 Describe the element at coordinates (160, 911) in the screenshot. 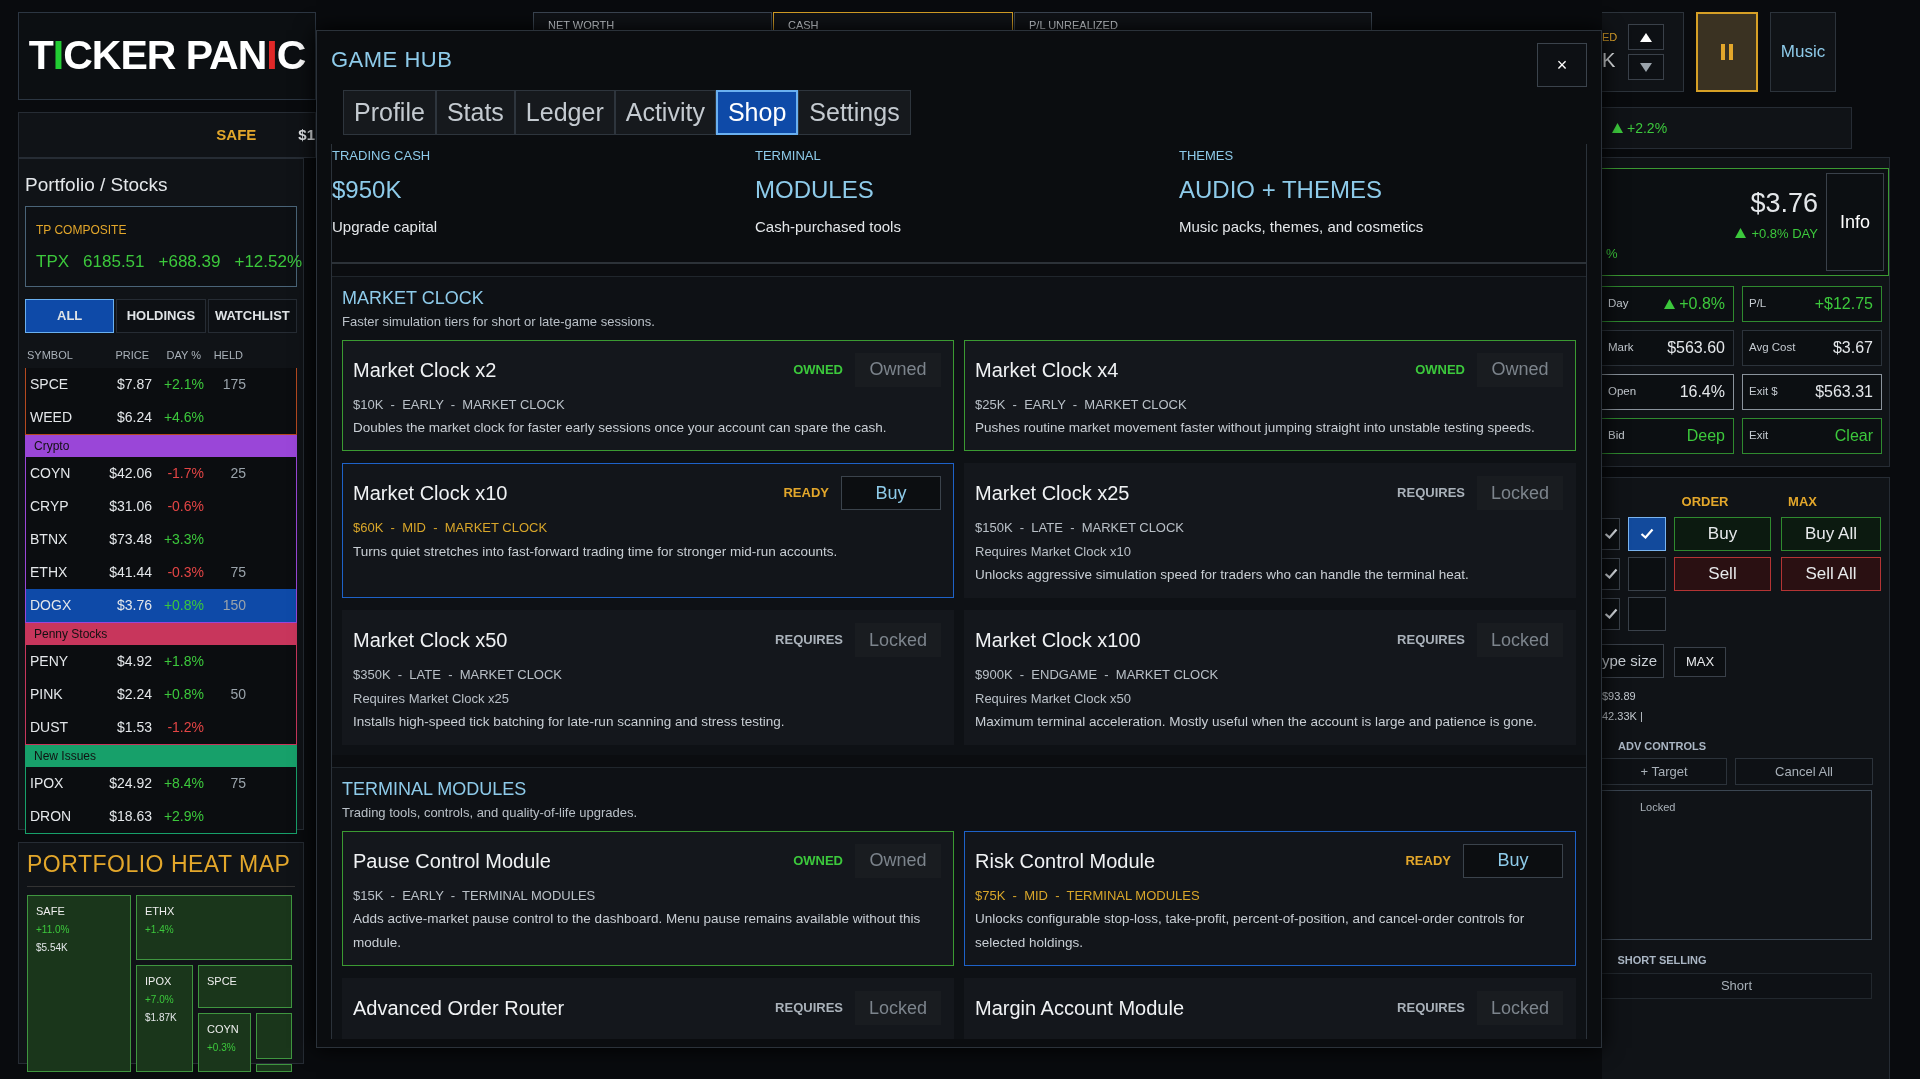

I see `tile-name: ETHX` at that location.